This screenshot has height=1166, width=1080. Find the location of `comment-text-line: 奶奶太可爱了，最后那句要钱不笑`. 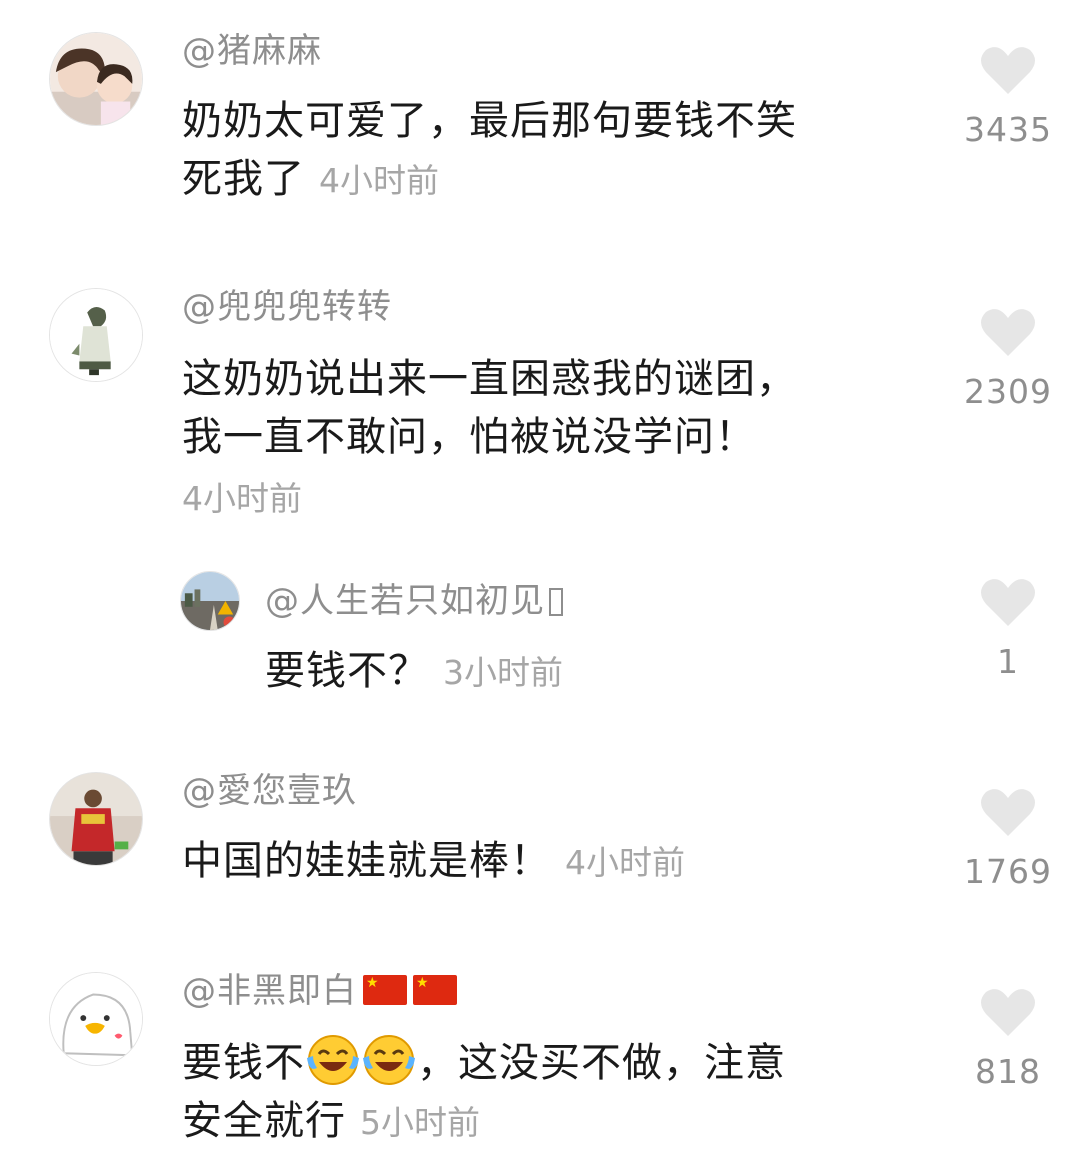

comment-text-line: 奶奶太可爱了，最后那句要钱不笑 is located at coordinates (489, 121).